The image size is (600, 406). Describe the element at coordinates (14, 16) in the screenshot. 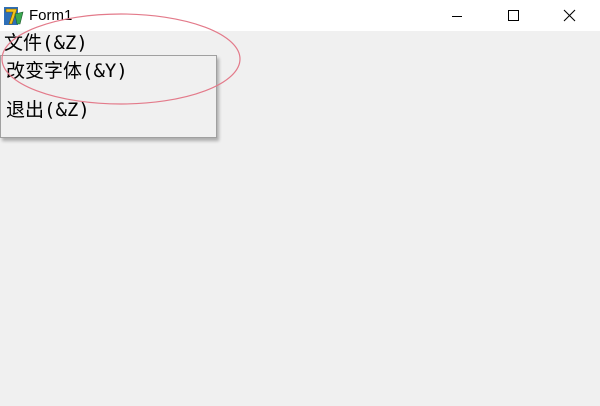

I see `app-icon` at that location.